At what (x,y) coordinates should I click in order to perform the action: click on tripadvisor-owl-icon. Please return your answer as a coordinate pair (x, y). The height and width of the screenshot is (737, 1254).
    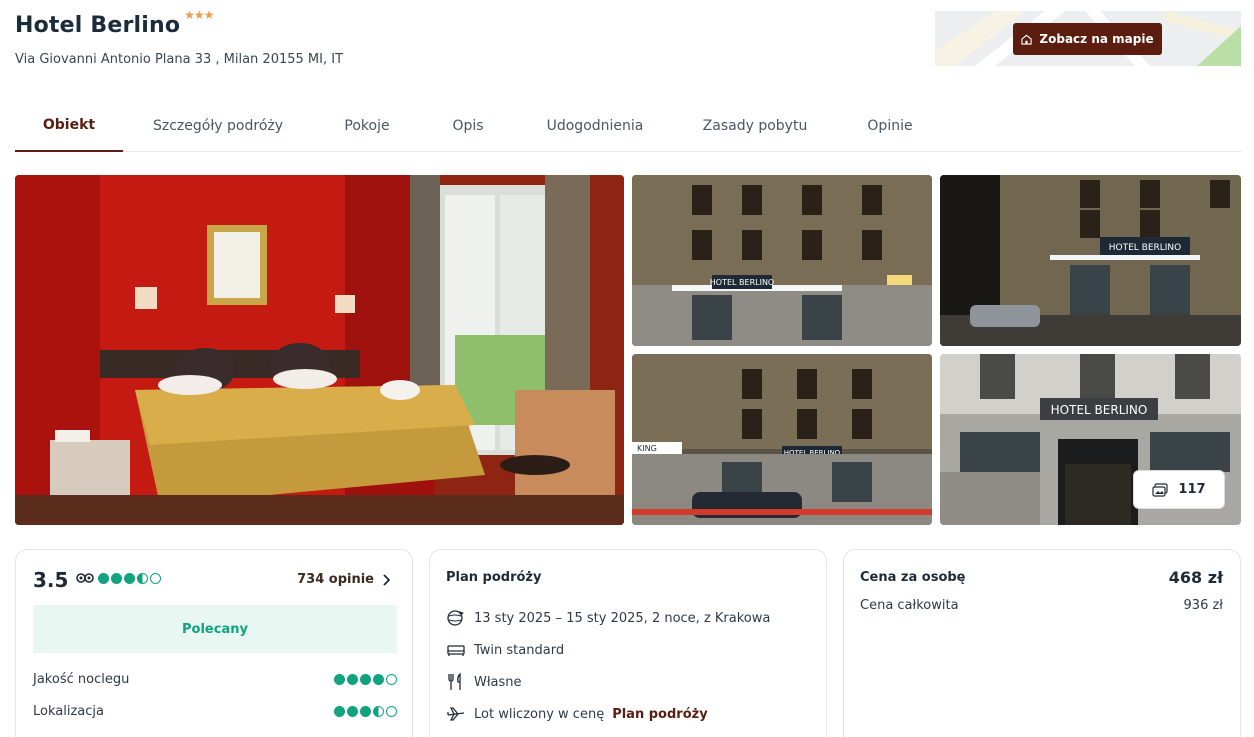
    Looking at the image, I should click on (85, 578).